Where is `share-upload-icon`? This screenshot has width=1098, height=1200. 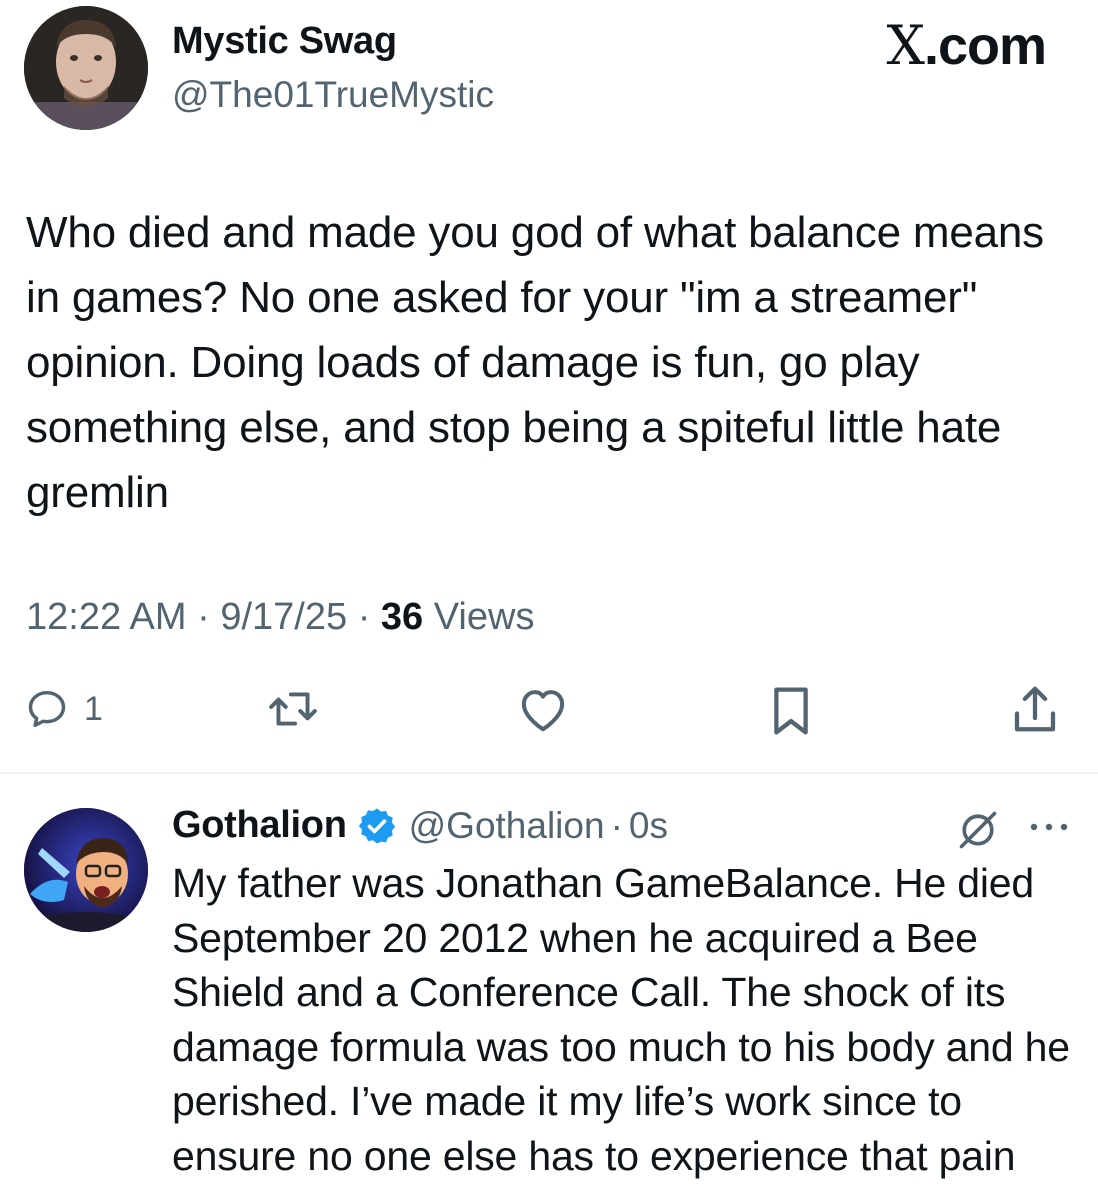
share-upload-icon is located at coordinates (1035, 709).